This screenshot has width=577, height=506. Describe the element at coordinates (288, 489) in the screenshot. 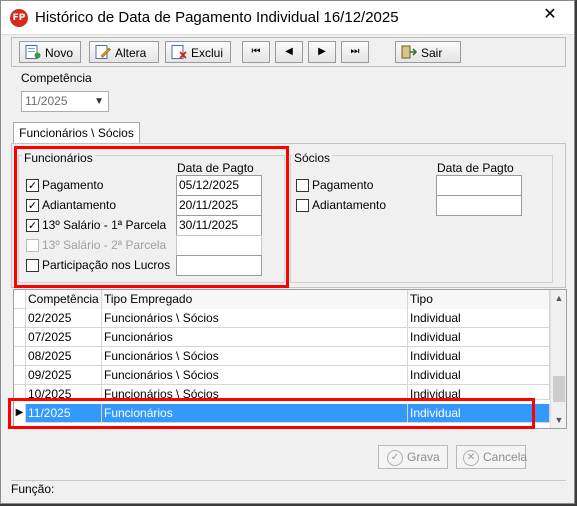

I see `status-bar: Função:` at that location.